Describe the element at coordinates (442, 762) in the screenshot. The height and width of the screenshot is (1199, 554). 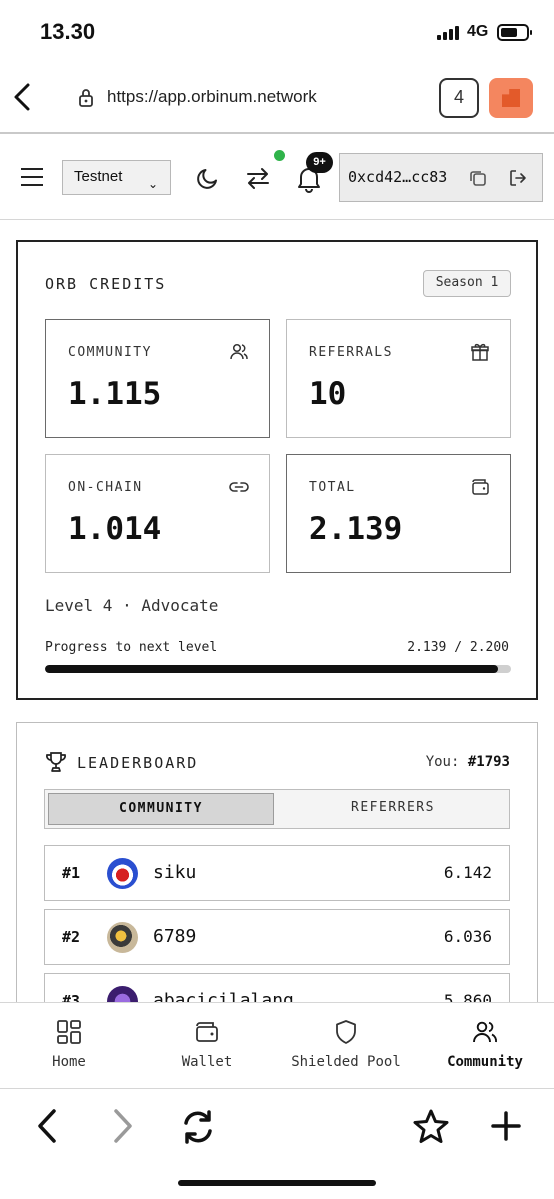
I see `your-rank-label: You:` at that location.